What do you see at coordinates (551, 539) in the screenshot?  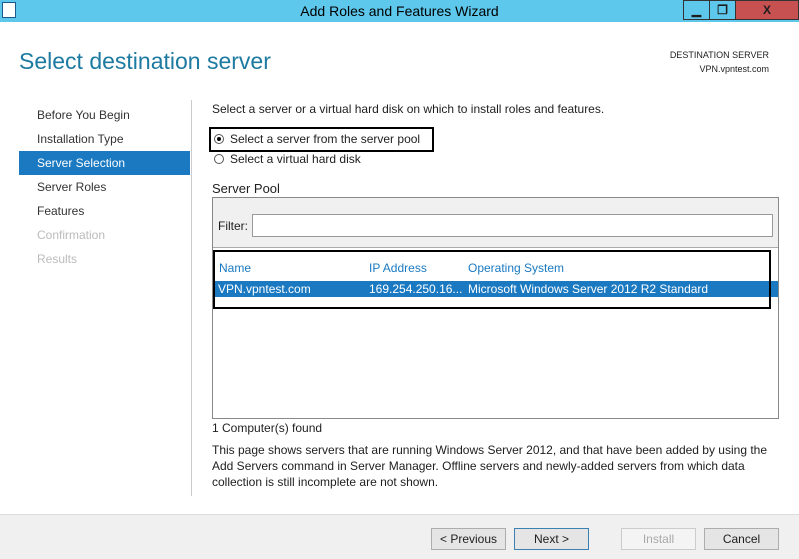 I see `next-button: Next >` at bounding box center [551, 539].